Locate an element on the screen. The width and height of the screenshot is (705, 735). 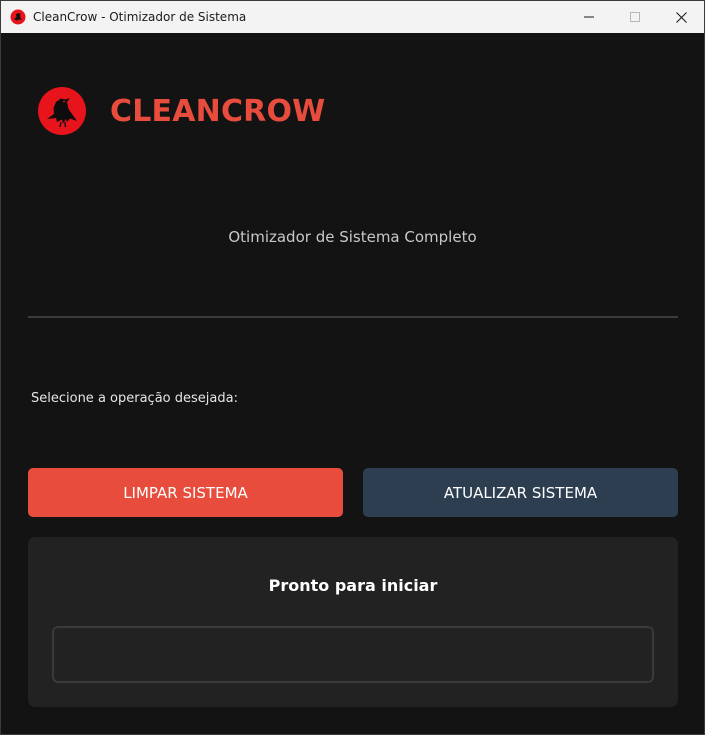
minimize-icon is located at coordinates (589, 17).